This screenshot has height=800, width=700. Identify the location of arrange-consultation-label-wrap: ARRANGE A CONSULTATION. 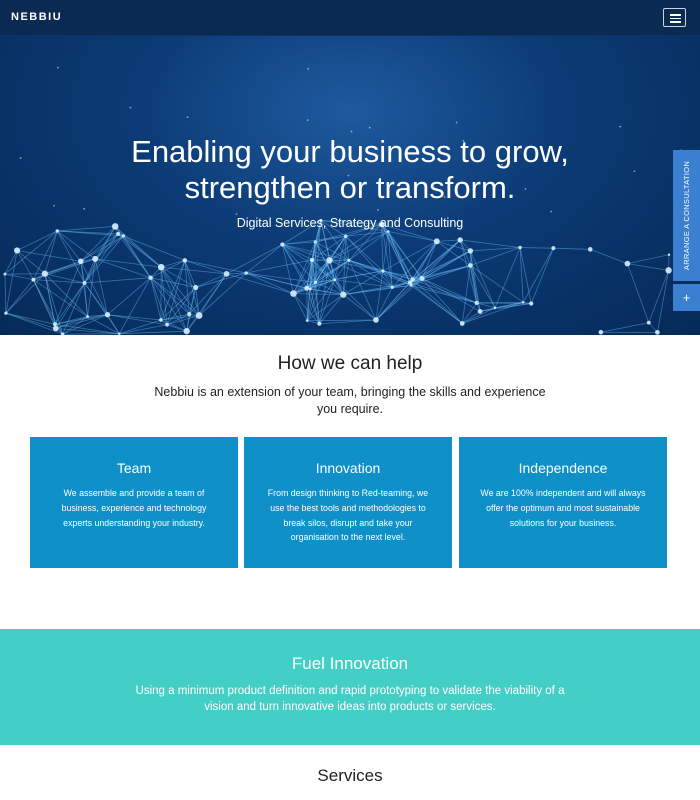
(686, 215).